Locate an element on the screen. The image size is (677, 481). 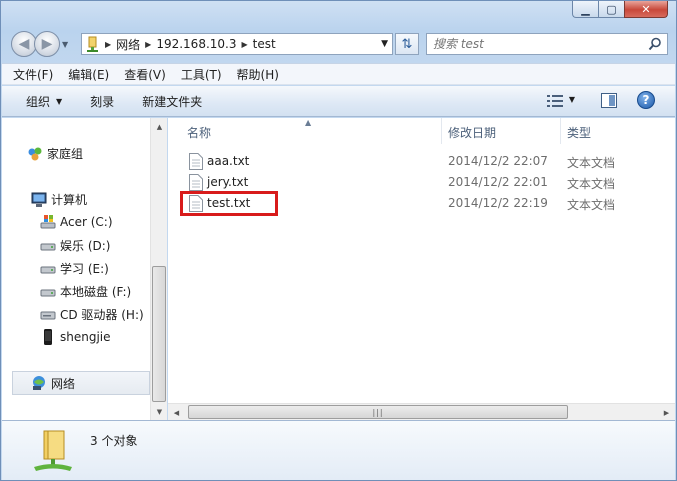
nav-item-computer: 计算机 is located at coordinates (59, 199).